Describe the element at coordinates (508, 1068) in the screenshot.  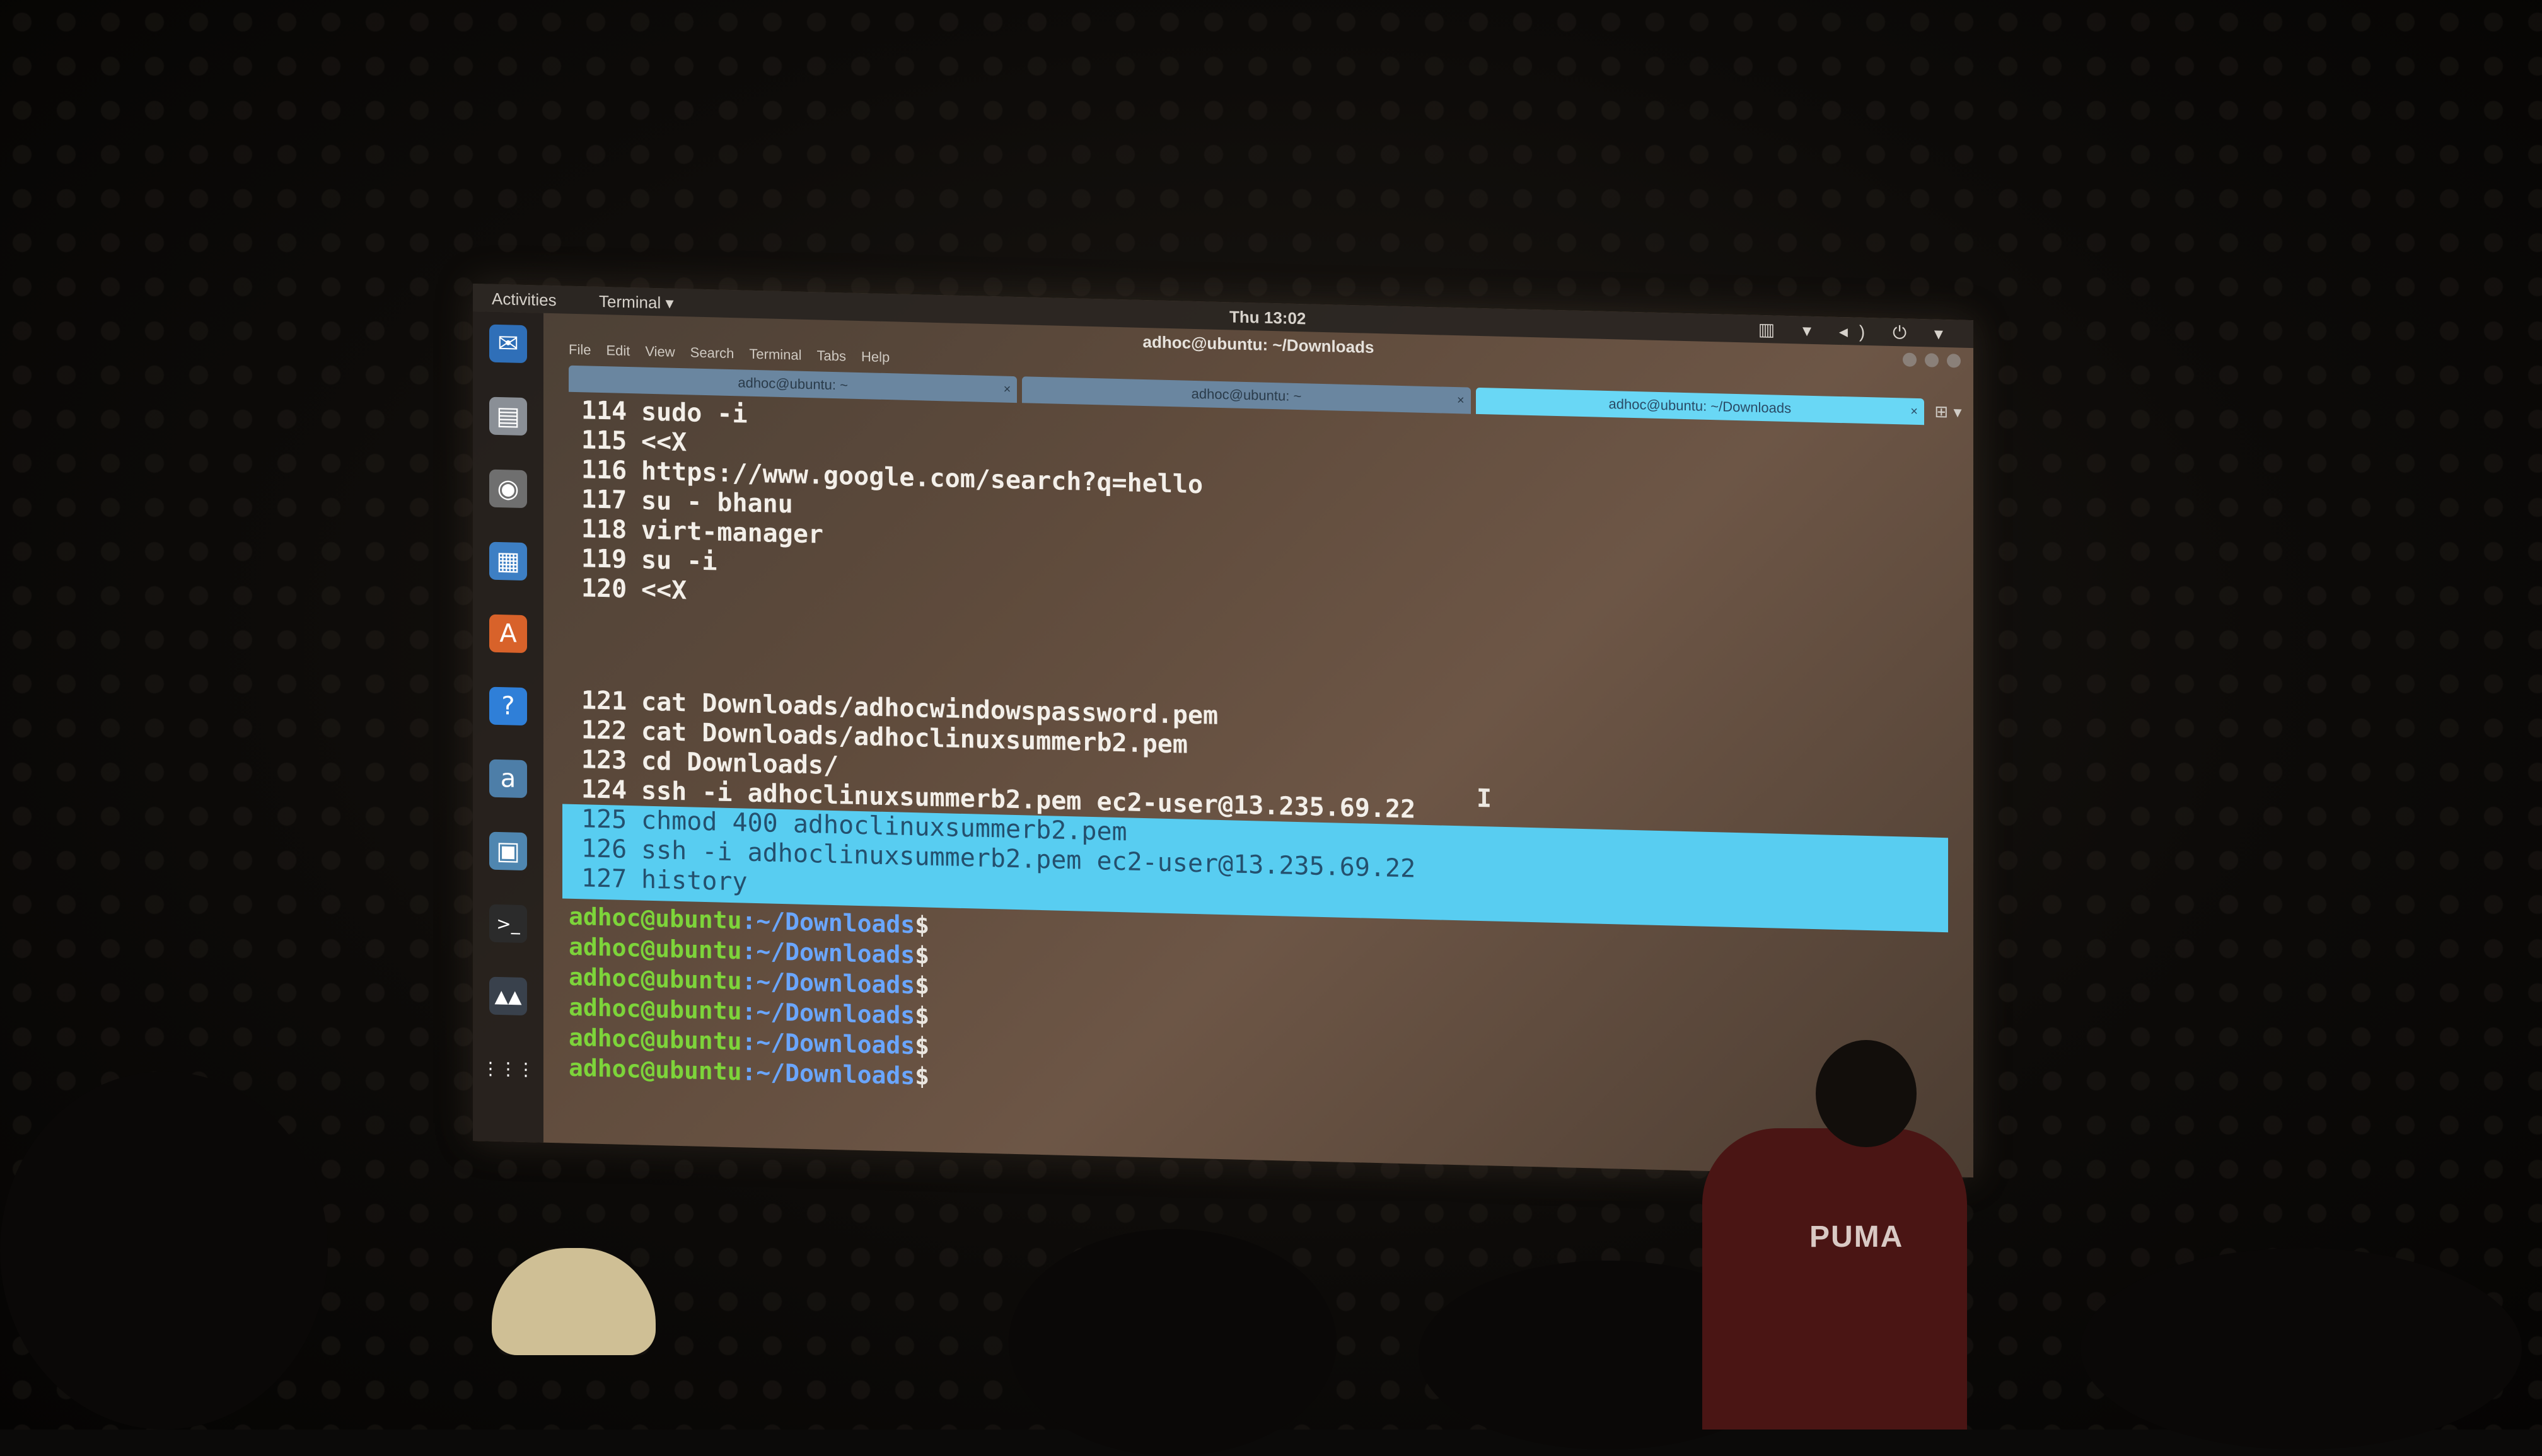
I see `app-grid-icon: ⋮⋮⋮` at that location.